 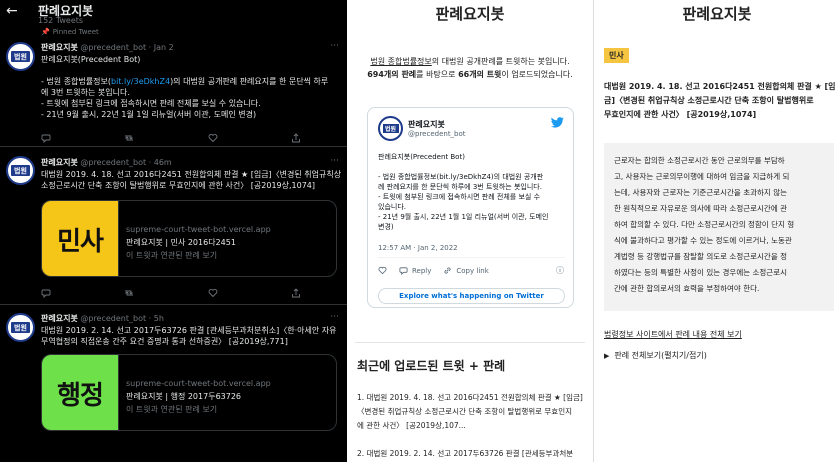 What do you see at coordinates (161, 47) in the screenshot?
I see `tweet-time: · Jan 2` at bounding box center [161, 47].